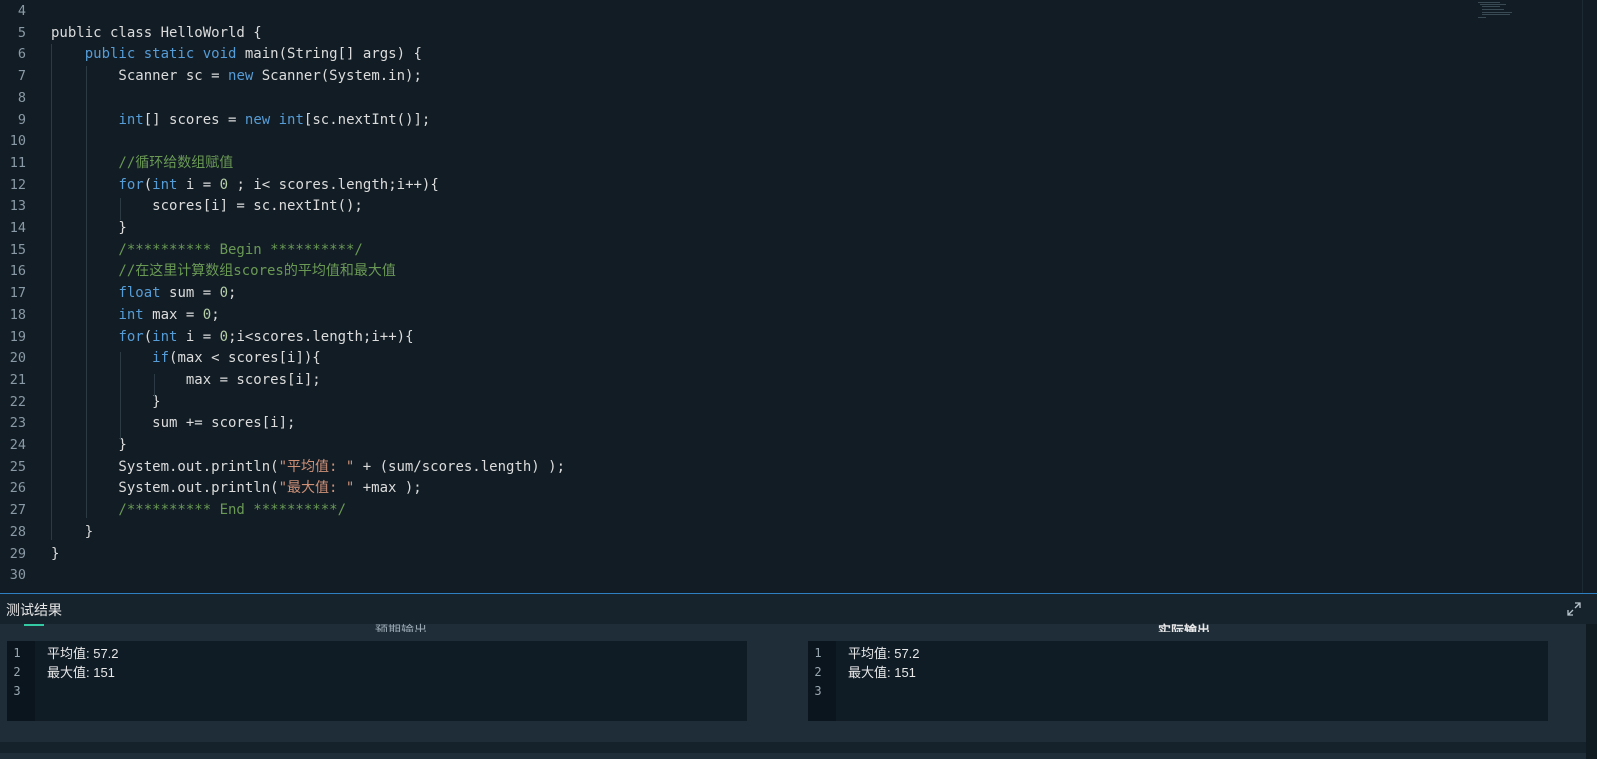  I want to click on code-line: 22 }, so click(740, 402).